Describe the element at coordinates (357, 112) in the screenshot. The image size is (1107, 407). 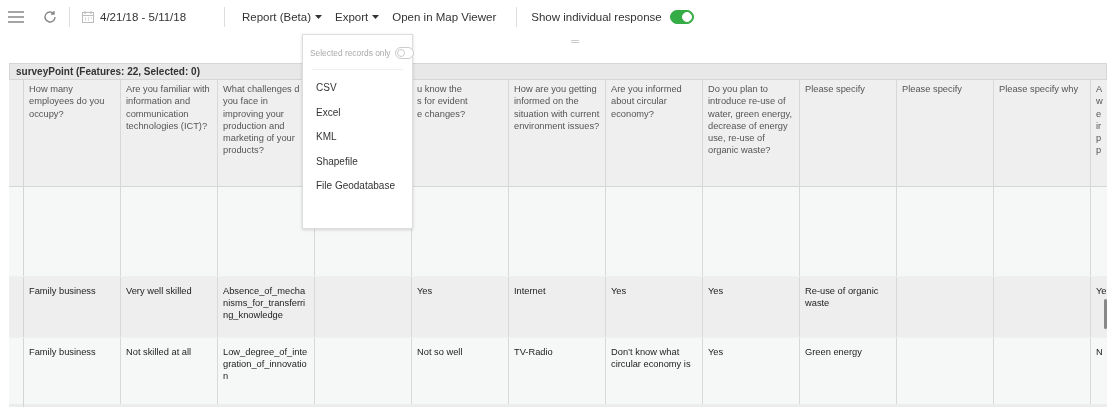
I see `menu-item: Excel` at that location.